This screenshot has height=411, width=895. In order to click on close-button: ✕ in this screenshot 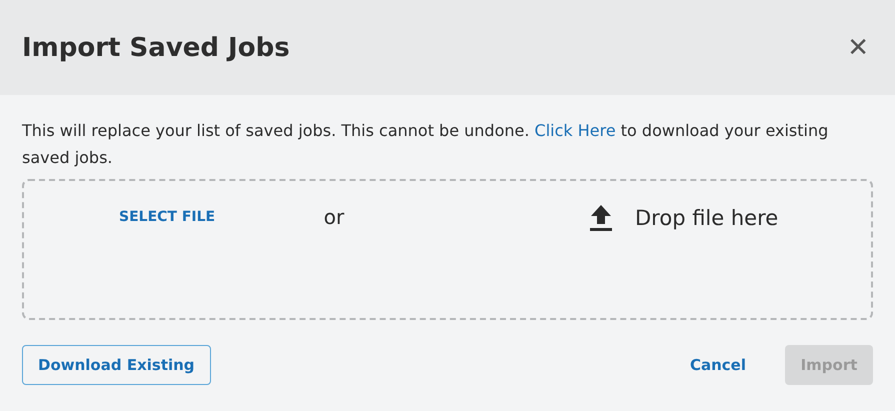, I will do `click(858, 47)`.